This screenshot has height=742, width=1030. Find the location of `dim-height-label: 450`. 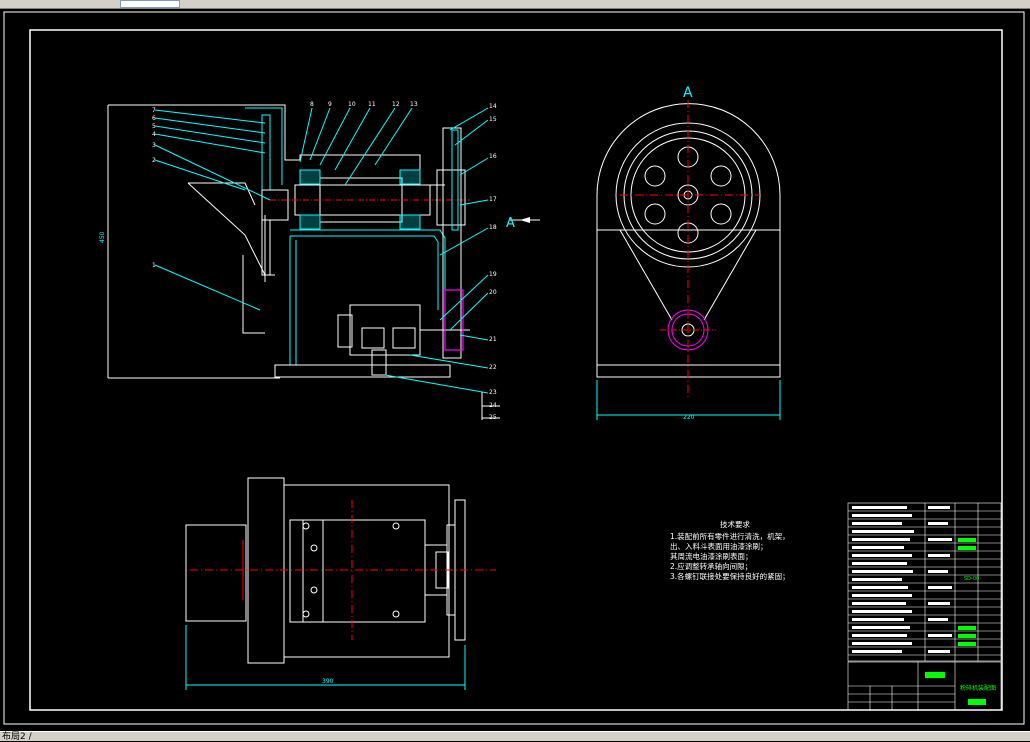

dim-height-label: 450 is located at coordinates (102, 237).